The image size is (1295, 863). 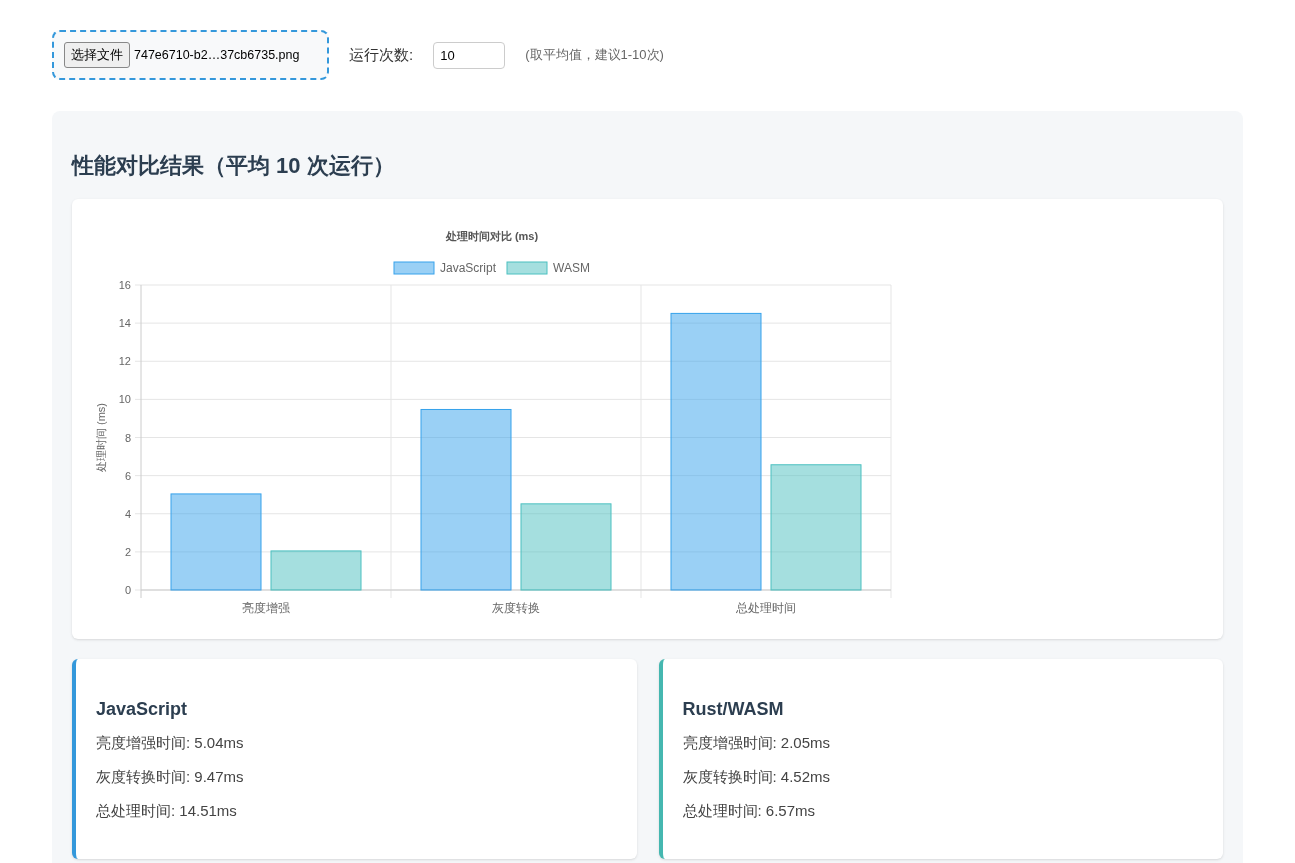 What do you see at coordinates (492, 236) in the screenshot?
I see `chart-title: 处理时间对比 (ms)` at bounding box center [492, 236].